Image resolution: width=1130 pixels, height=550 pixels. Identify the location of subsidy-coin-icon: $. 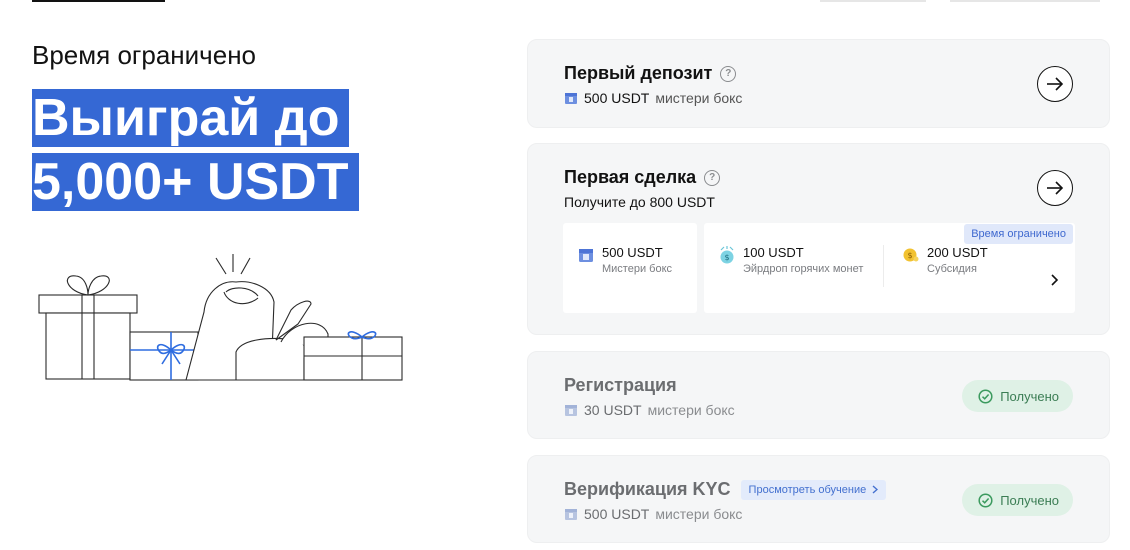
(911, 255).